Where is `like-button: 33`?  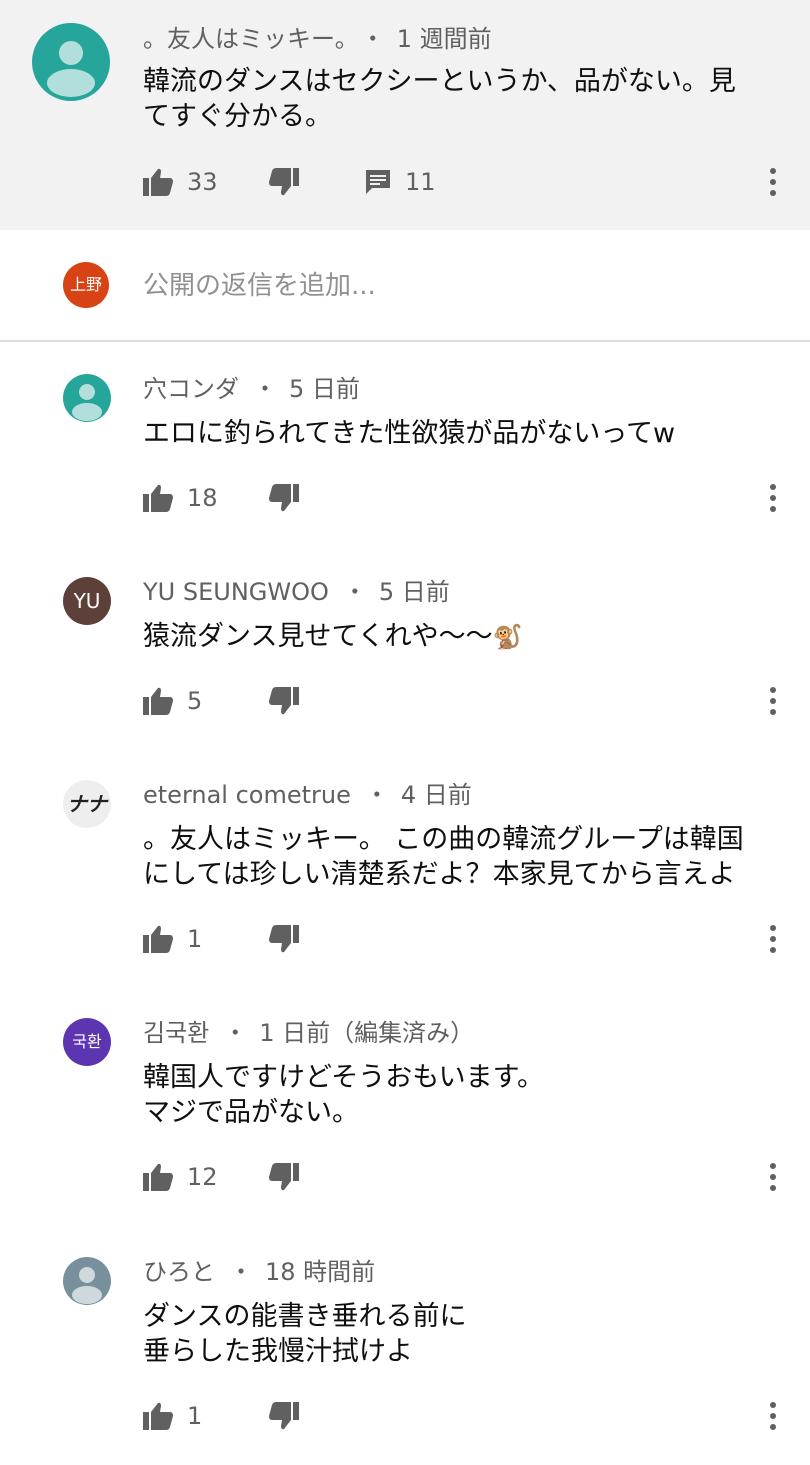 like-button: 33 is located at coordinates (180, 182).